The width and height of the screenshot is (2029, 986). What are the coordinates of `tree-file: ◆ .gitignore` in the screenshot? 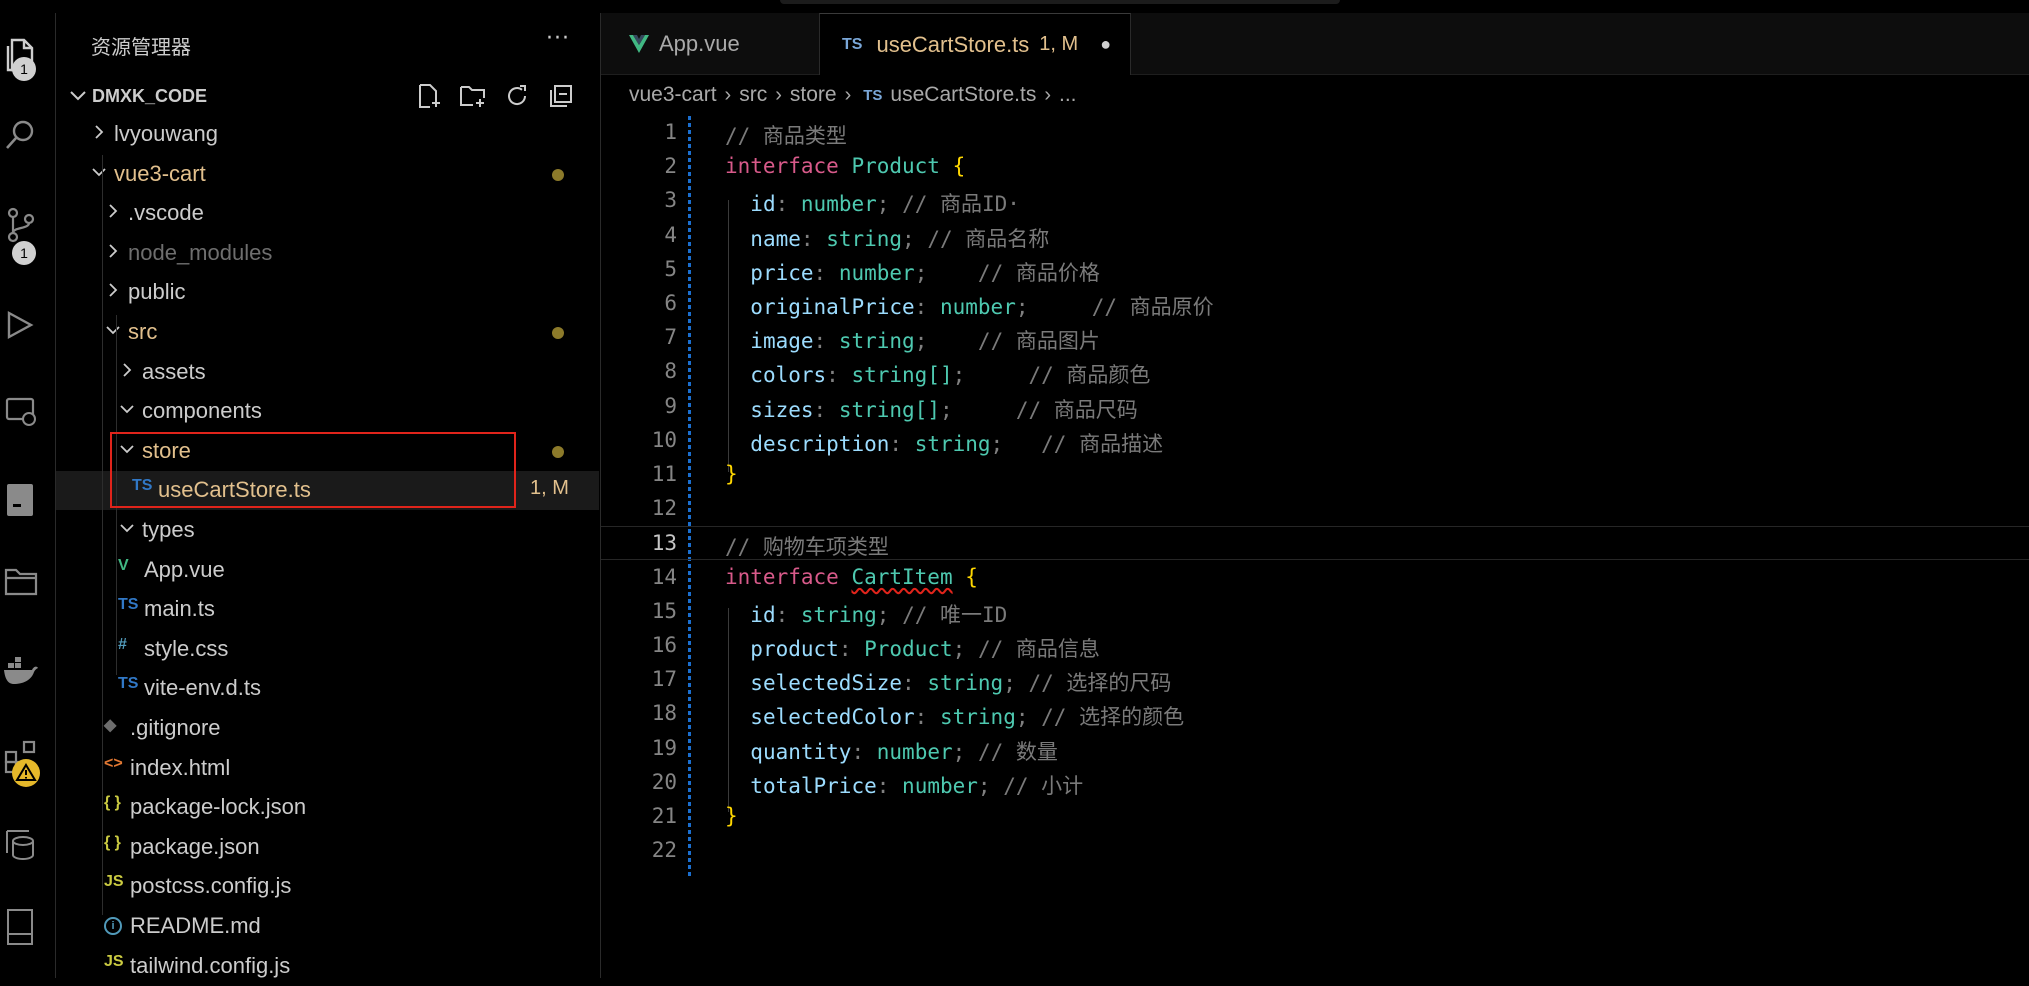 It's located at (327, 728).